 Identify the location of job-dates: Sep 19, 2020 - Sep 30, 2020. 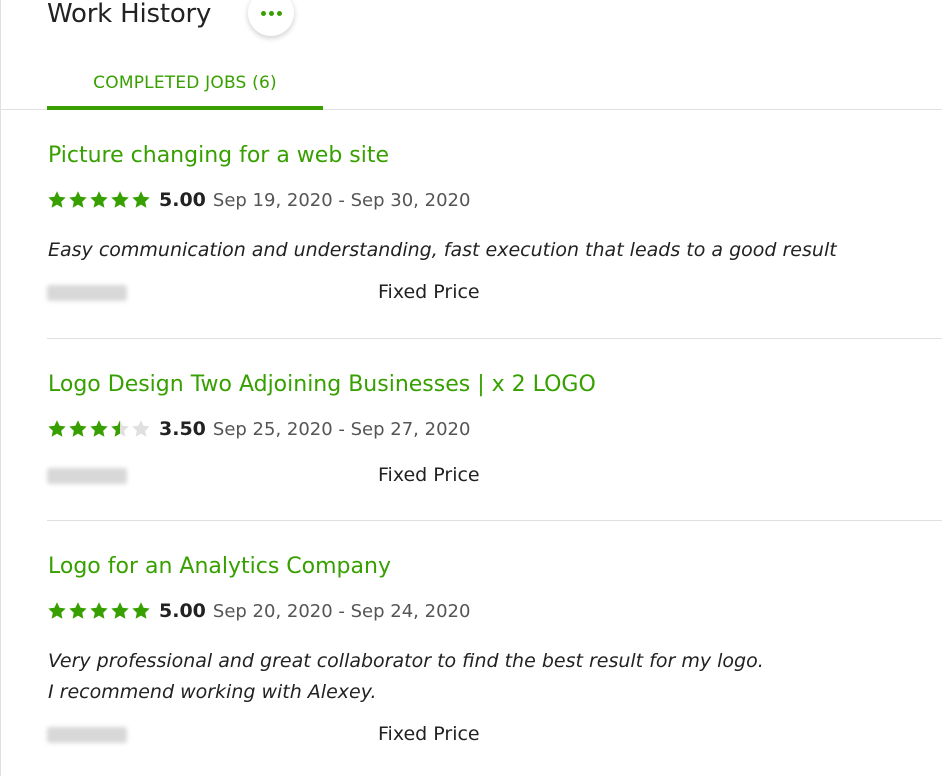
(341, 200).